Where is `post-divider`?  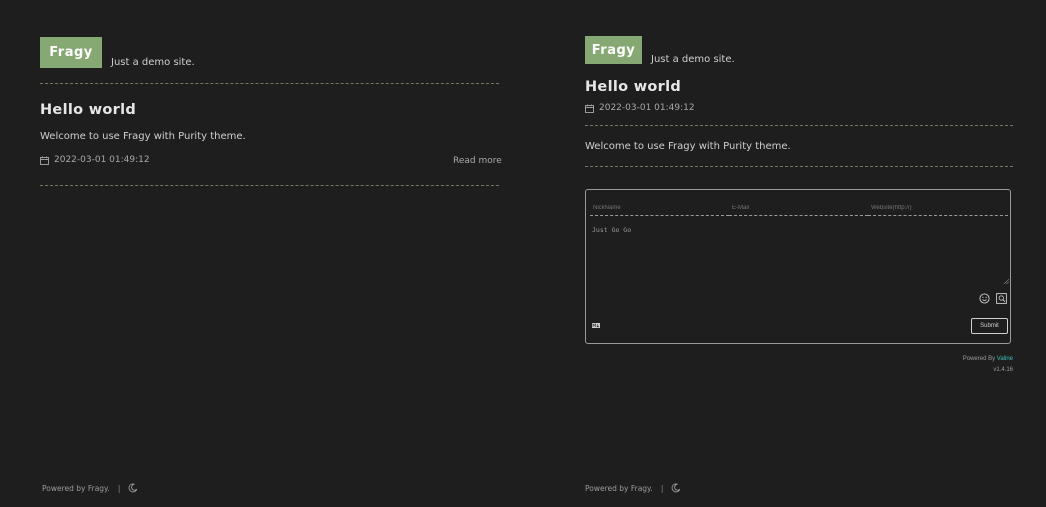 post-divider is located at coordinates (269, 185).